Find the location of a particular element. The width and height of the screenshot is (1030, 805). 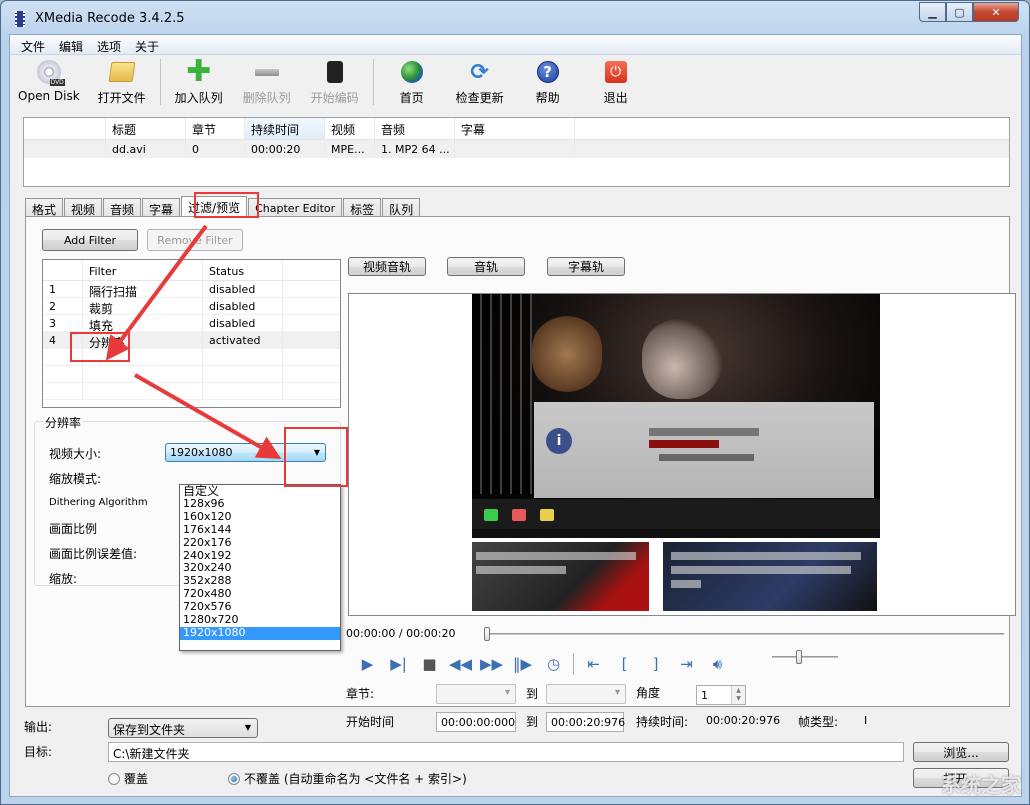

output-select: 保存到文件夹 is located at coordinates (183, 728).